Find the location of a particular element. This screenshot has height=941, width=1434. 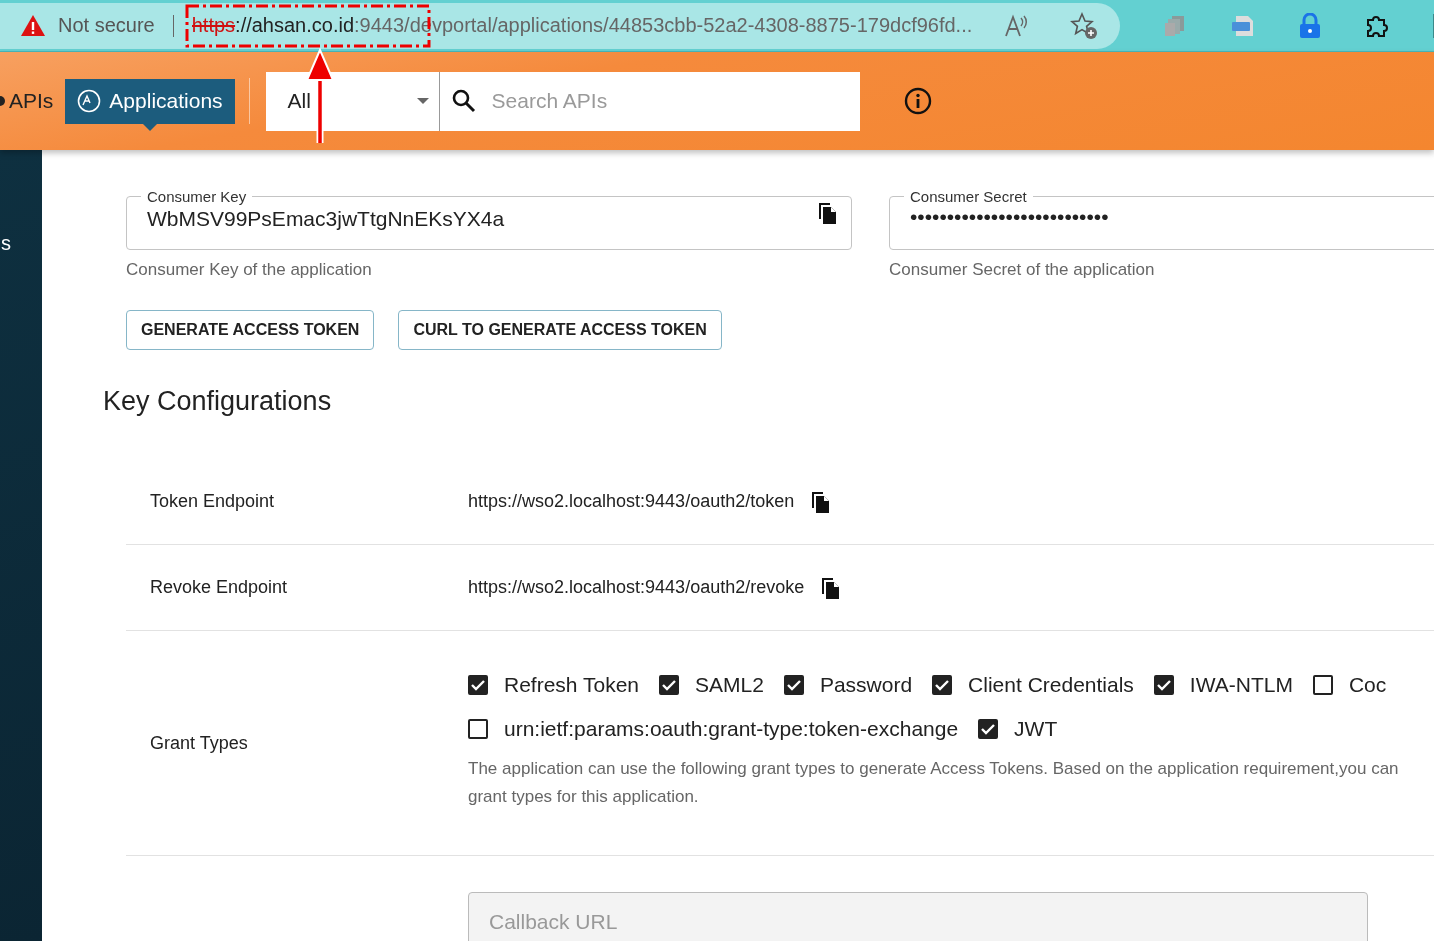

tab-pointer is located at coordinates (149, 127).